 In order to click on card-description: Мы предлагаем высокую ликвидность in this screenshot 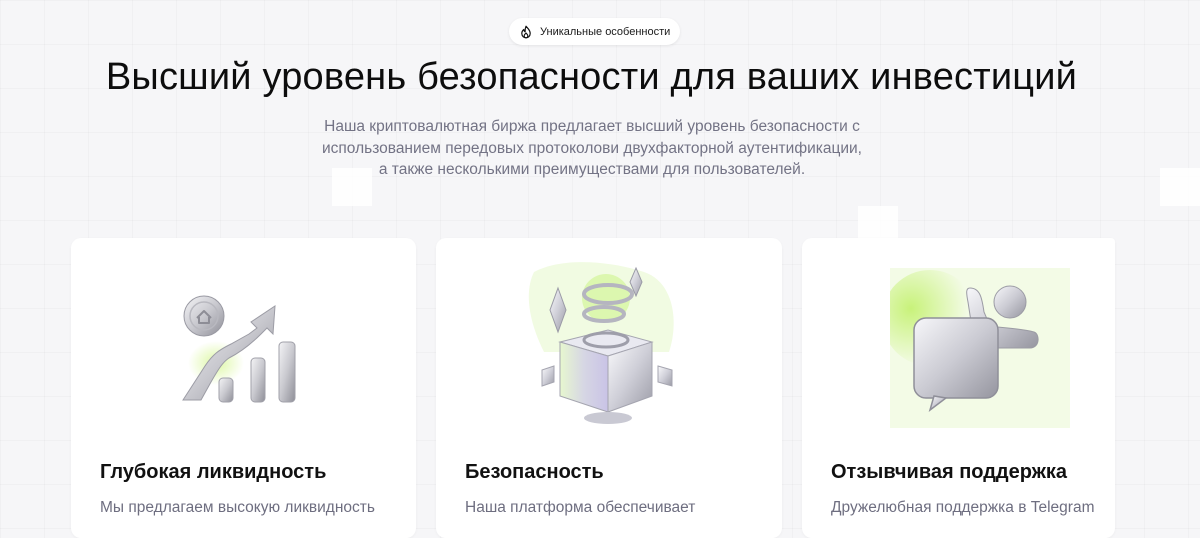, I will do `click(237, 507)`.